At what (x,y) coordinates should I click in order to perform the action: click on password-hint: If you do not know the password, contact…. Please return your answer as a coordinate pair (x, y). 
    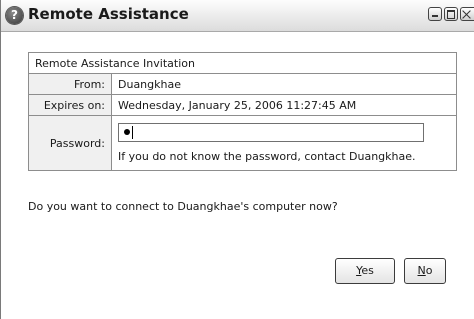
    Looking at the image, I should click on (267, 156).